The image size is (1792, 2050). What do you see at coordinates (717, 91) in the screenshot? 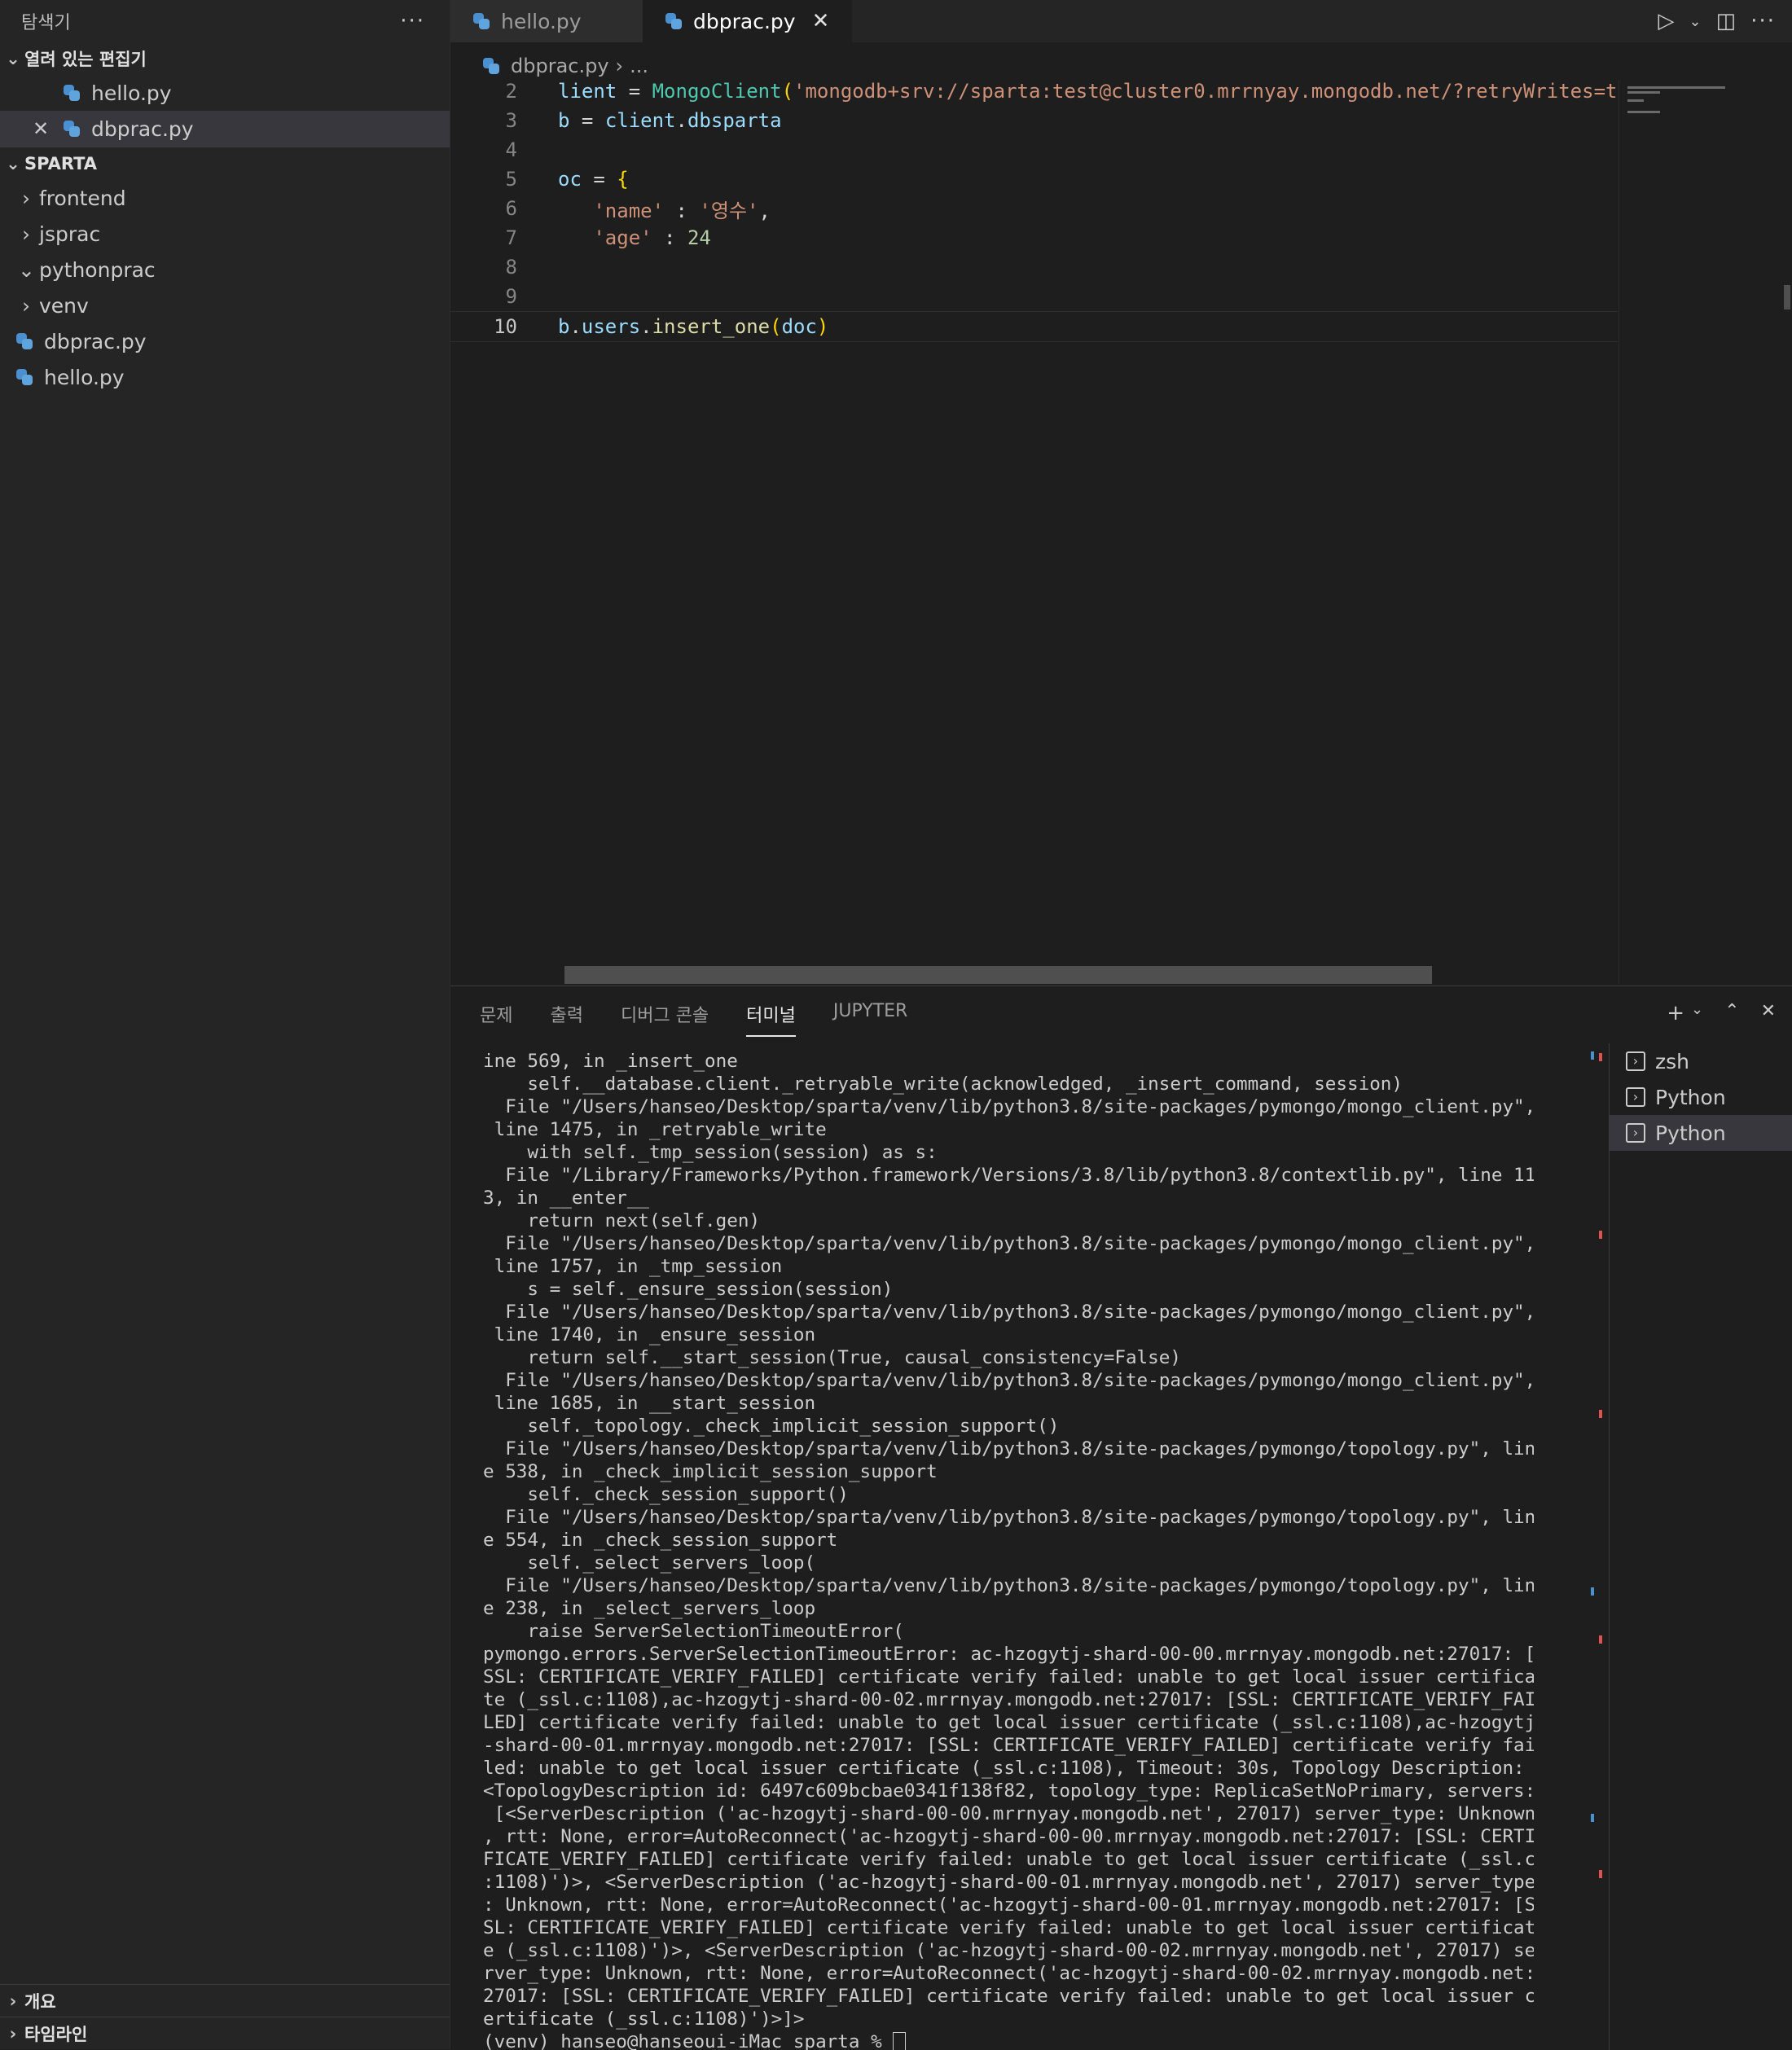
I see `code-token: MongoClient` at bounding box center [717, 91].